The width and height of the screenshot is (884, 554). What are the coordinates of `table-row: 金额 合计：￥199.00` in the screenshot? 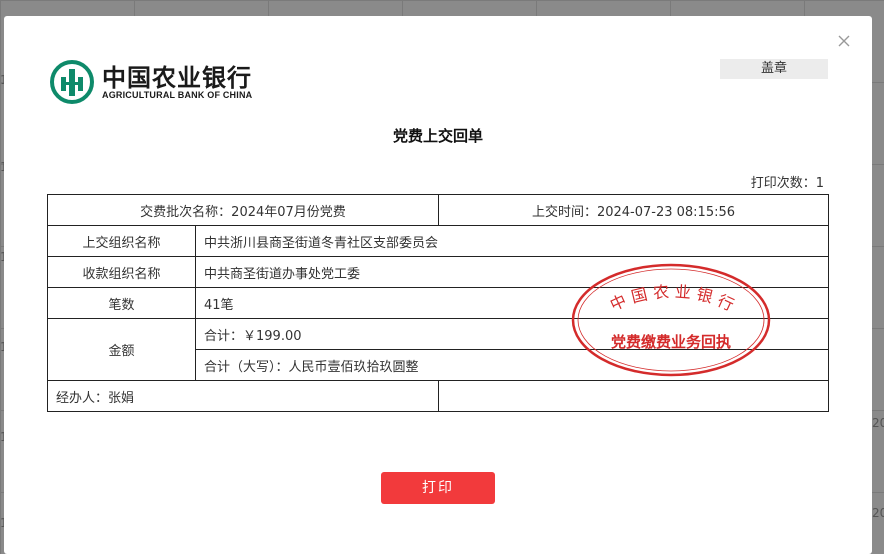 It's located at (438, 349).